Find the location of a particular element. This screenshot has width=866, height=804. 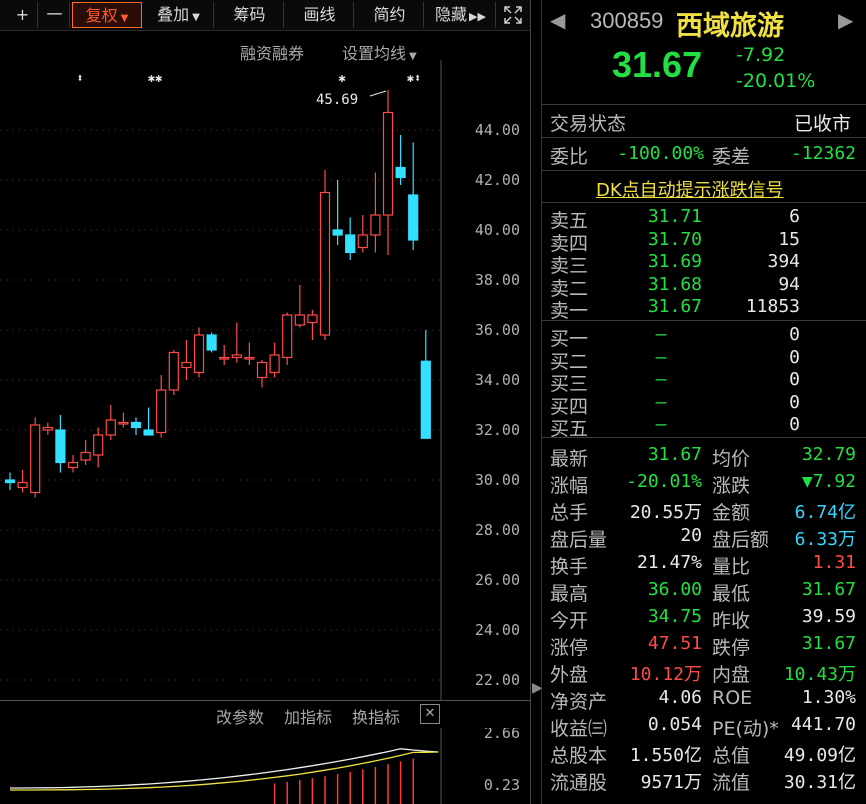

chevron-down-icon: ▼ is located at coordinates (196, 17).